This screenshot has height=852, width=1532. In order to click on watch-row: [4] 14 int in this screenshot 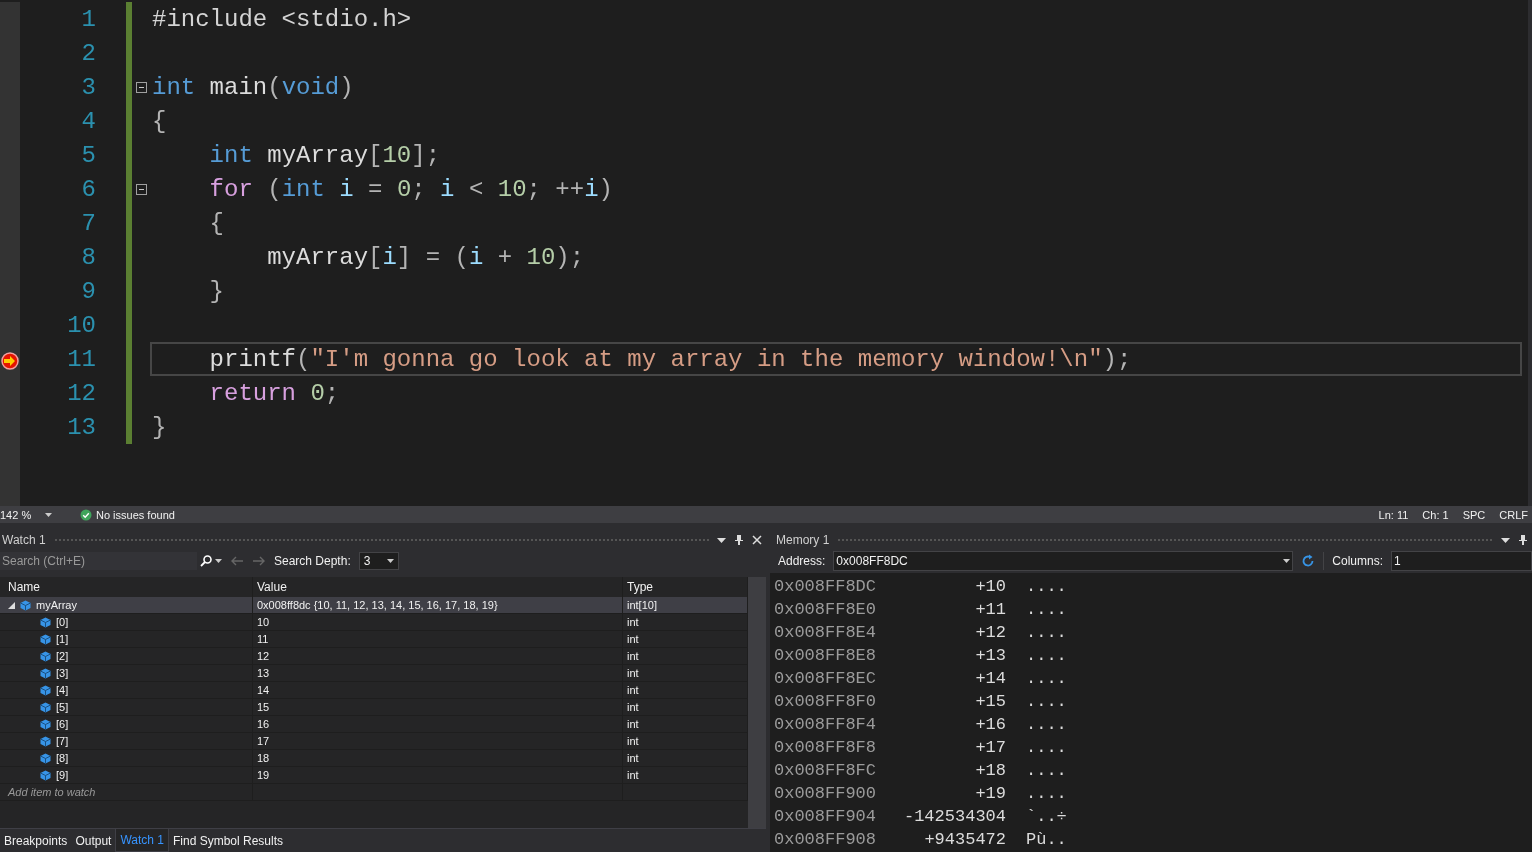, I will do `click(374, 690)`.